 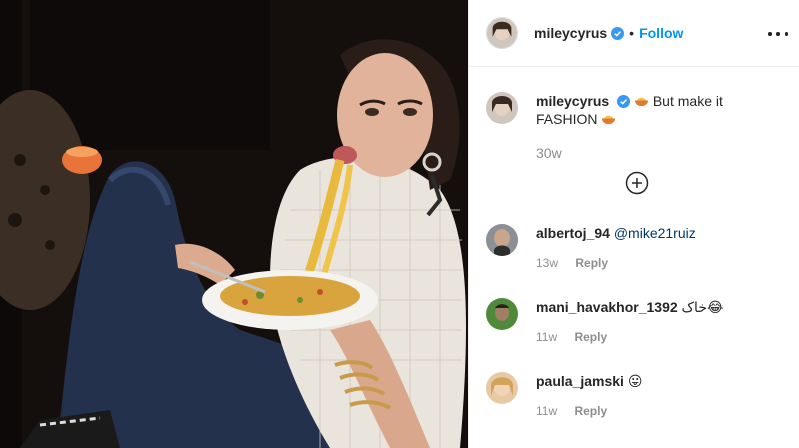 I want to click on caption-username: mileycyrus, so click(x=572, y=101).